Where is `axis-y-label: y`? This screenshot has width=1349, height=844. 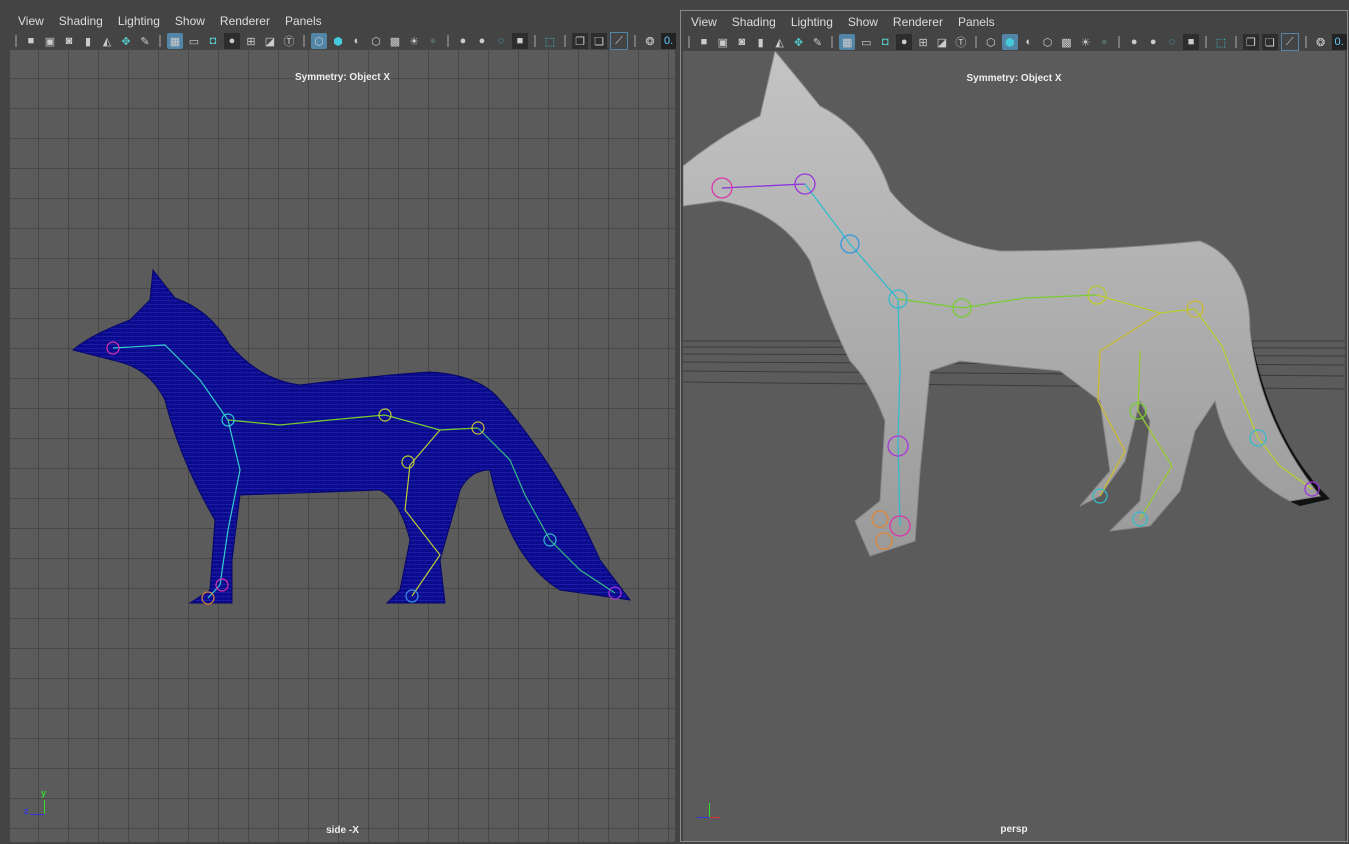
axis-y-label: y is located at coordinates (44, 793).